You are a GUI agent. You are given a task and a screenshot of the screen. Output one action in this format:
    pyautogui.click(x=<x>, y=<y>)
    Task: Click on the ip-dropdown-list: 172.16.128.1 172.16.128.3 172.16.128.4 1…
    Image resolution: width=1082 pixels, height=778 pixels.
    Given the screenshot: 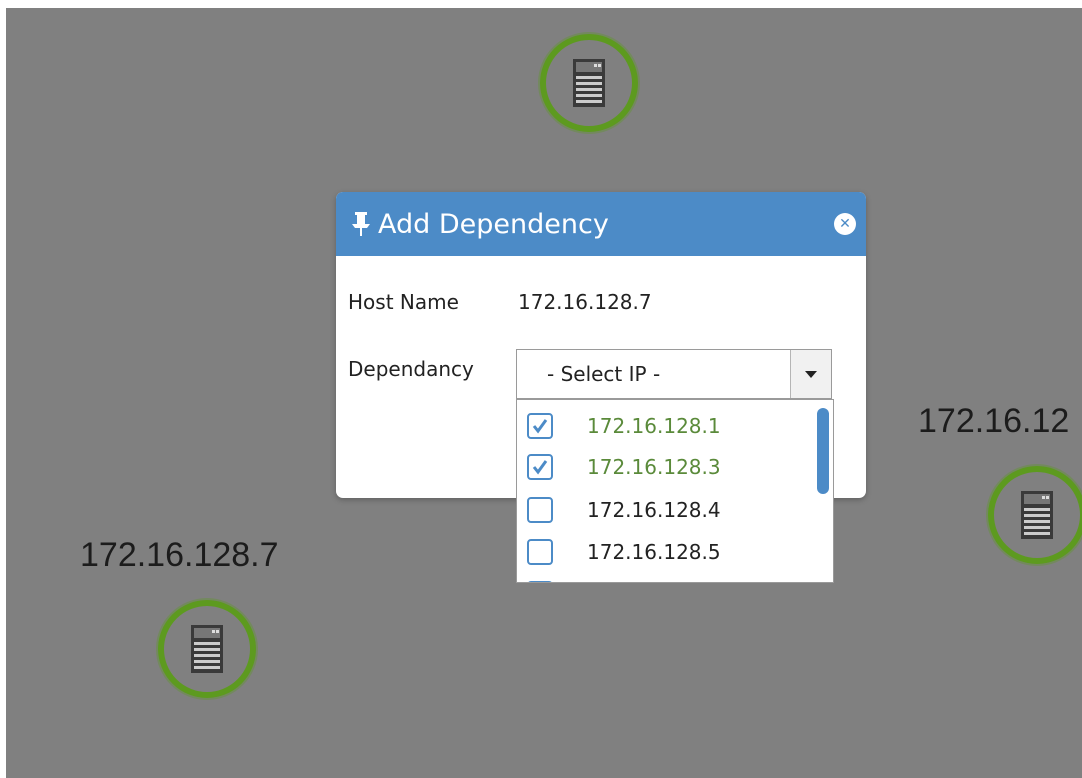 What is the action you would take?
    pyautogui.click(x=675, y=491)
    